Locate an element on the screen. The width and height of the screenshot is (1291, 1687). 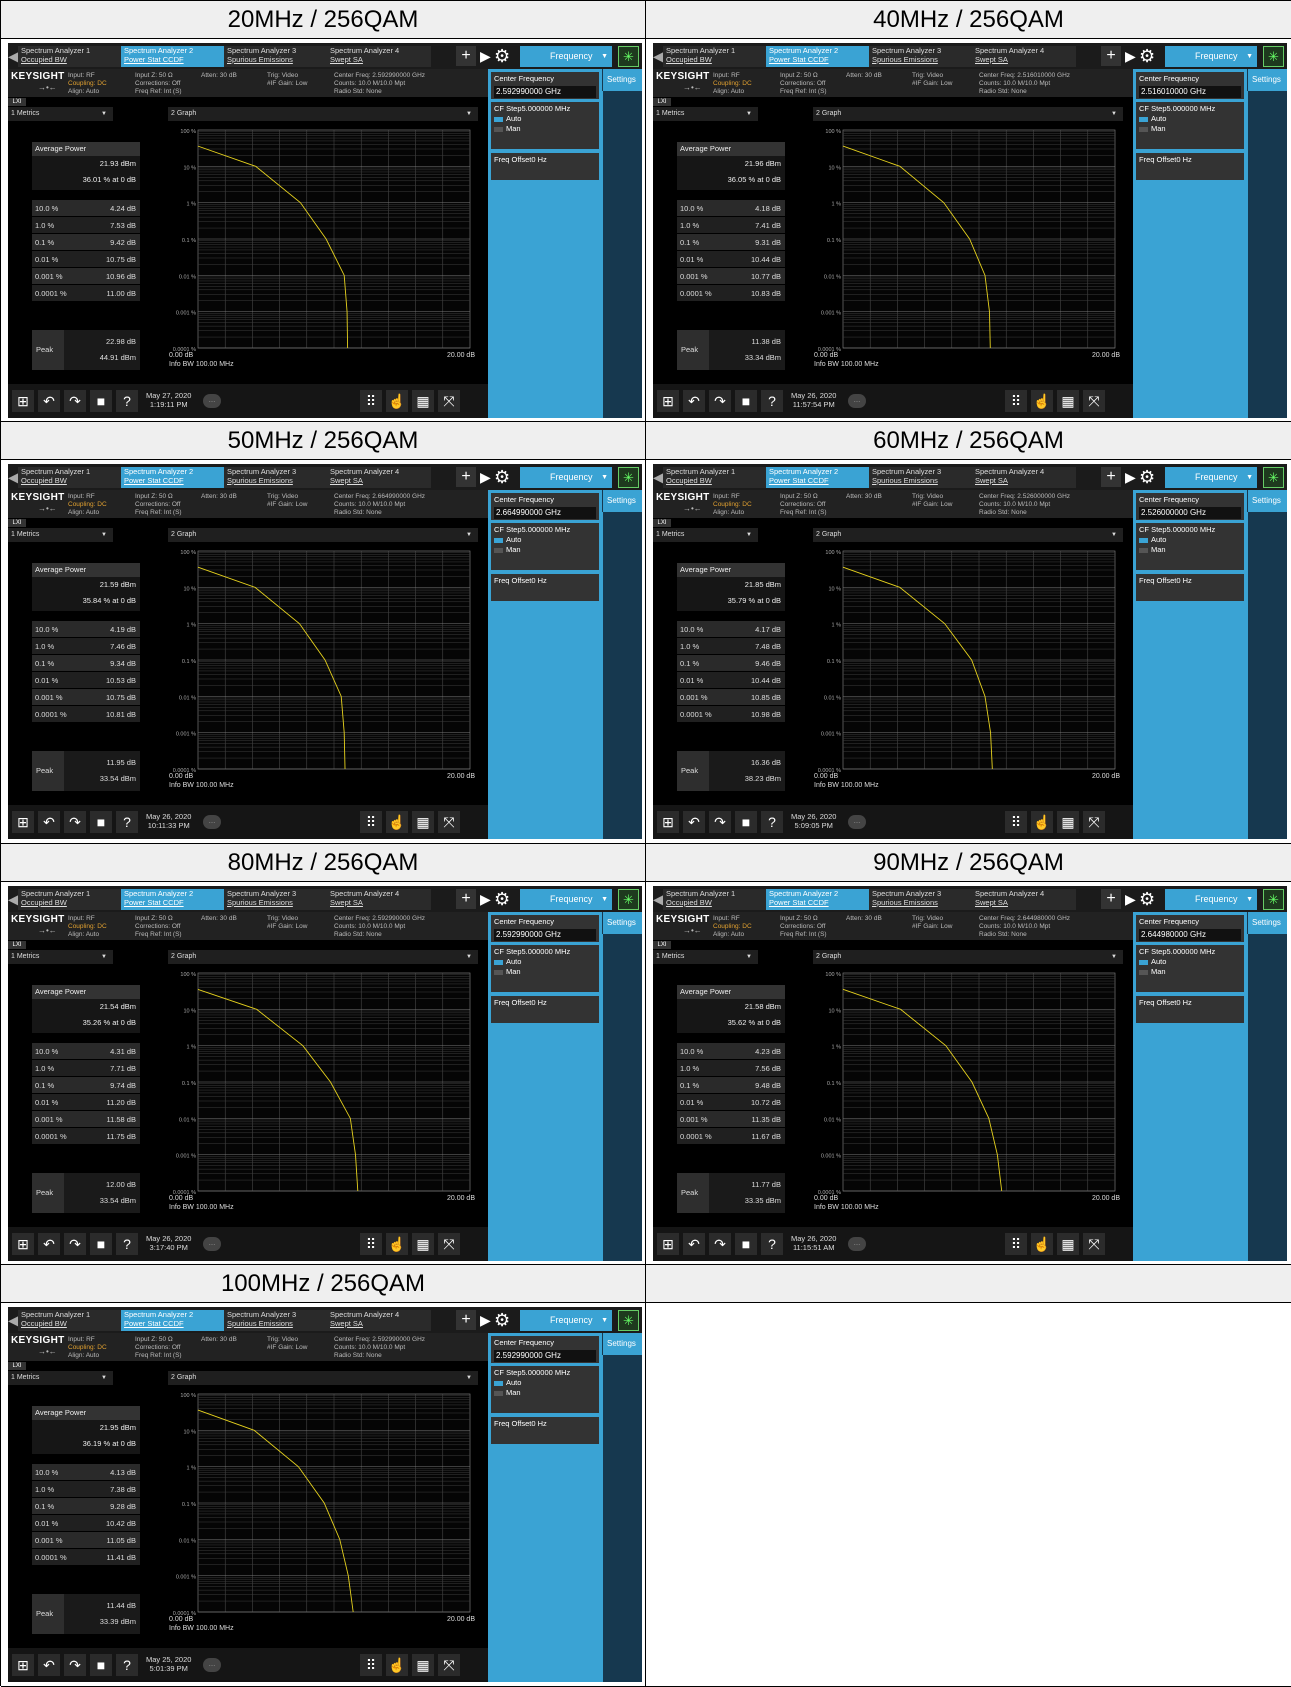
center-frequency-softkey: Center Frequency 2.644980000 GHz is located at coordinates (1190, 928).